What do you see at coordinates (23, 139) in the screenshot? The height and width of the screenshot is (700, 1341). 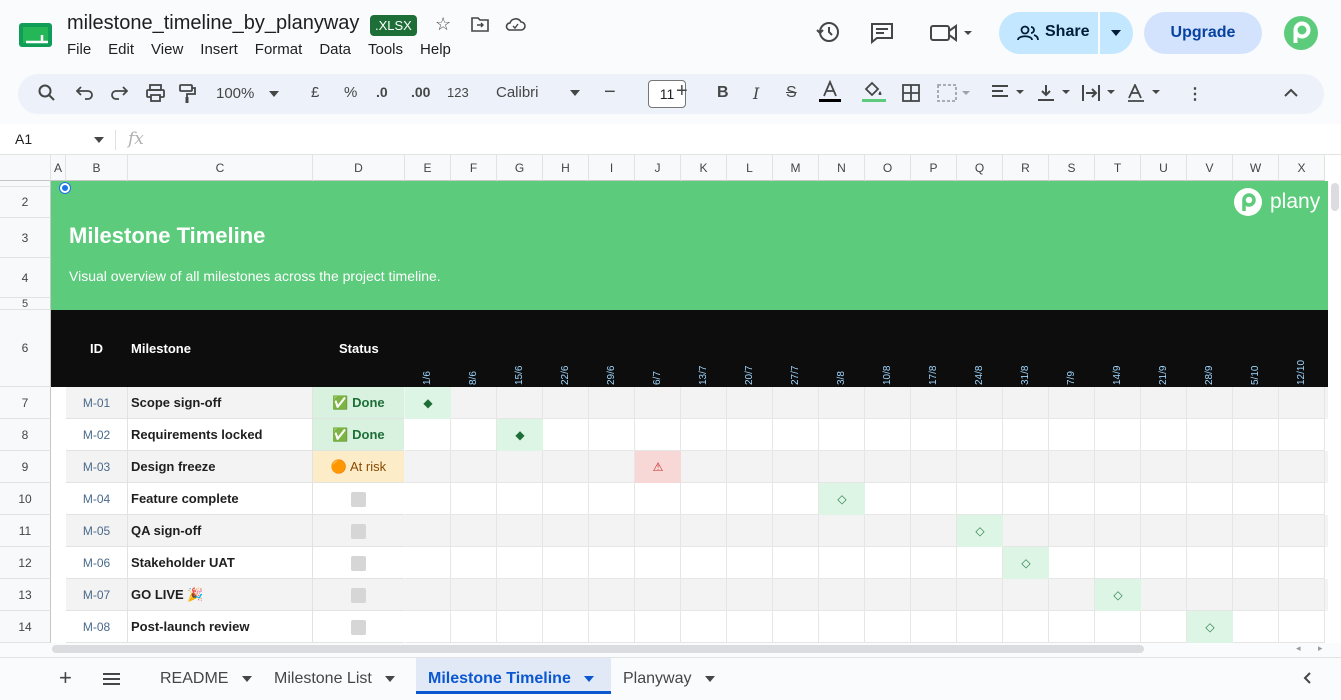 I see `name-box: A1` at bounding box center [23, 139].